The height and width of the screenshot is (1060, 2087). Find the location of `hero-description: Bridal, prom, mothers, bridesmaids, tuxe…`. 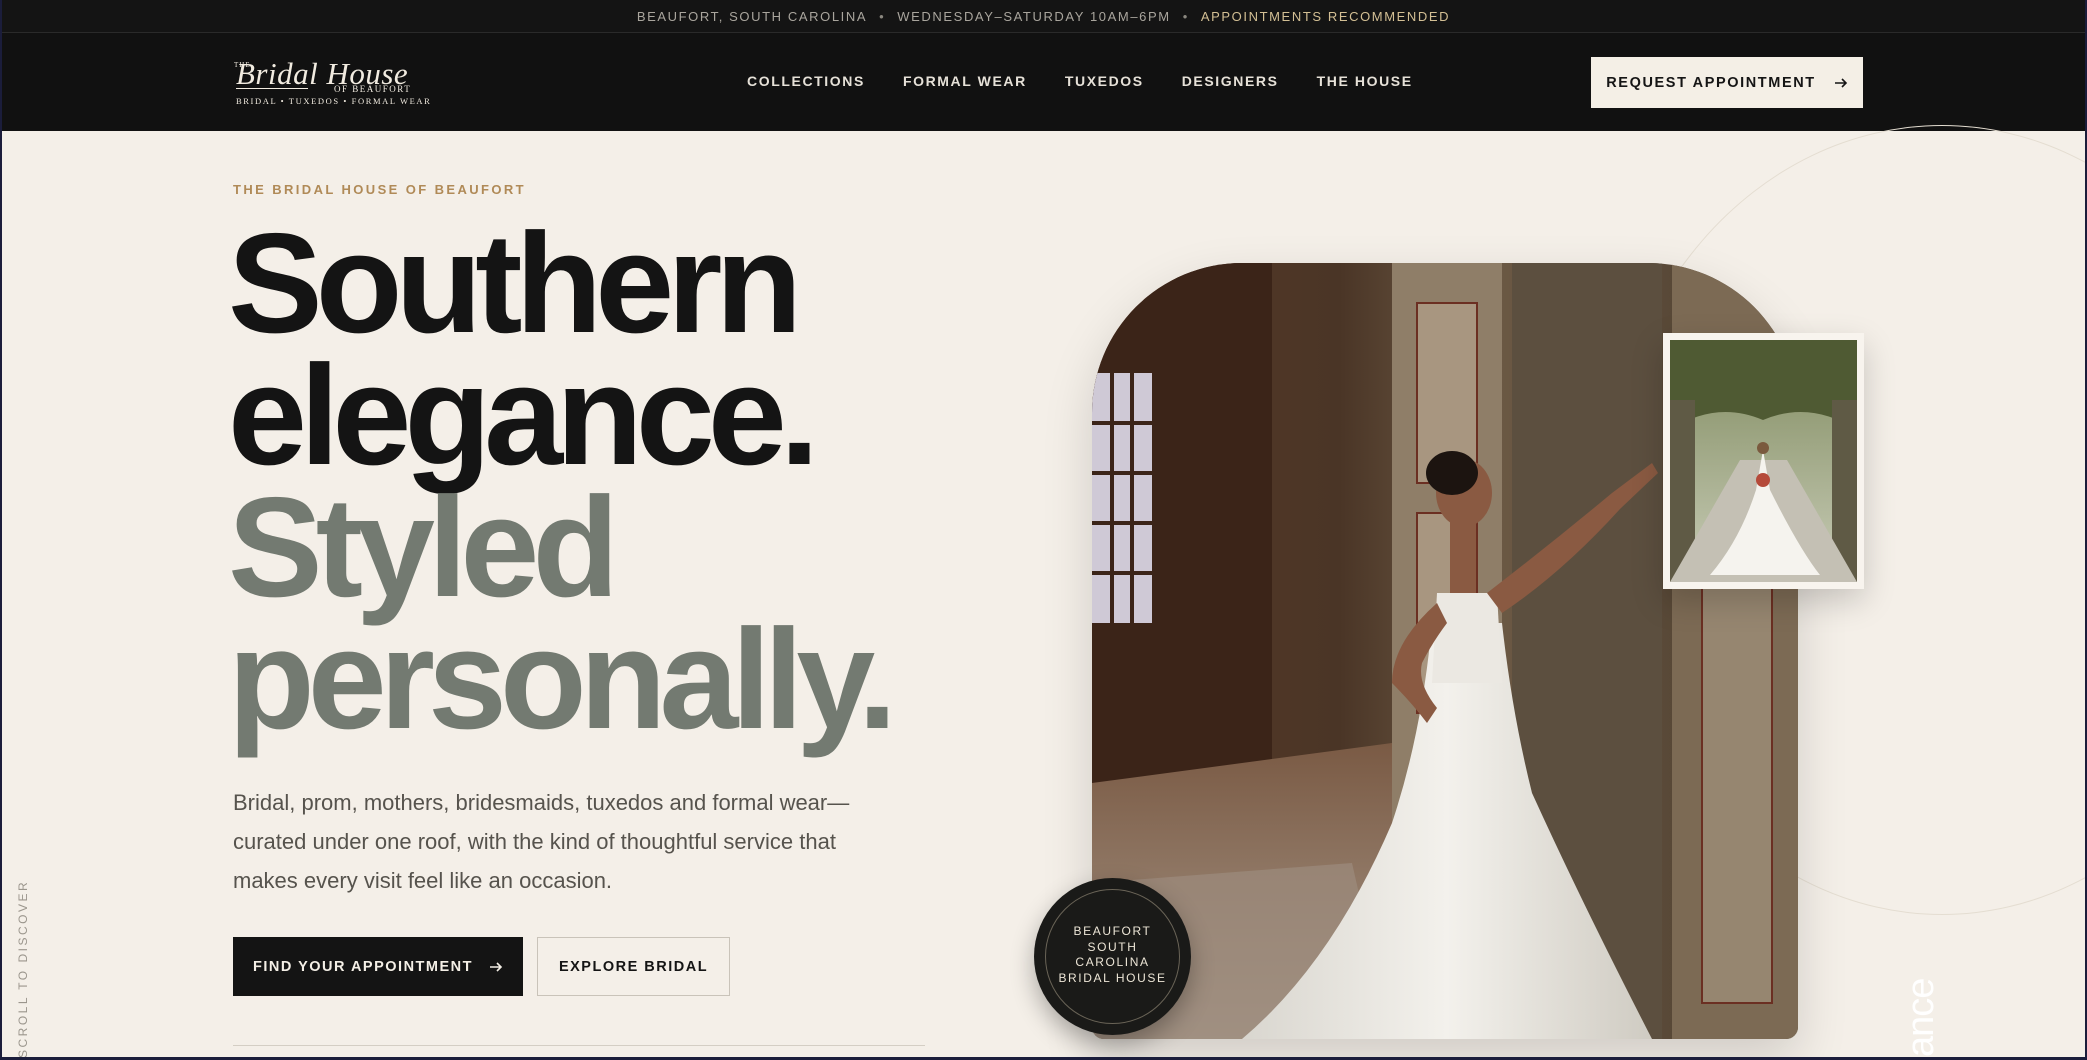

hero-description: Bridal, prom, mothers, bridesmaids, tuxe… is located at coordinates (541, 841).